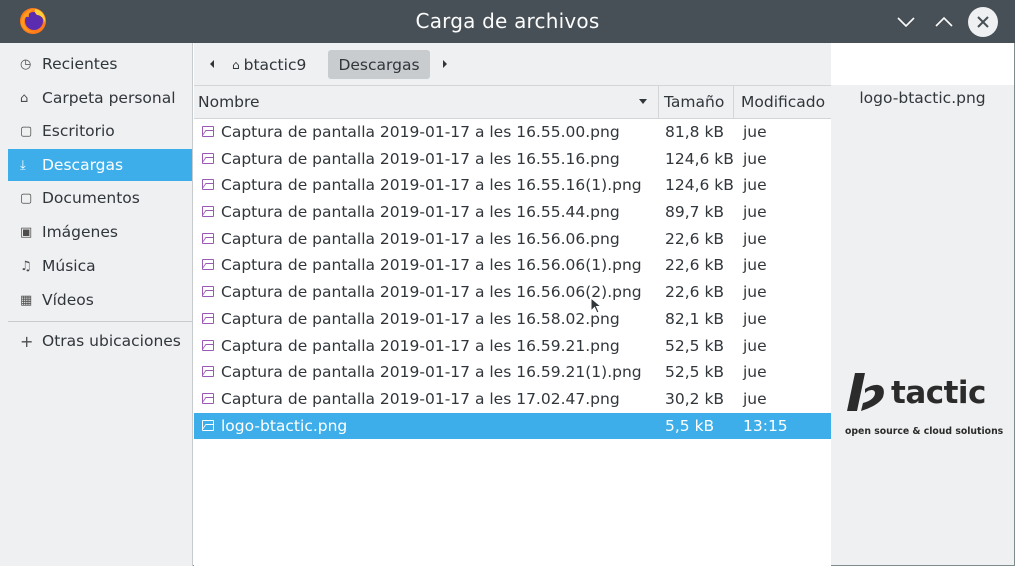  Describe the element at coordinates (100, 300) in the screenshot. I see `sidebar-item-videos: ▦ Vídeos` at that location.